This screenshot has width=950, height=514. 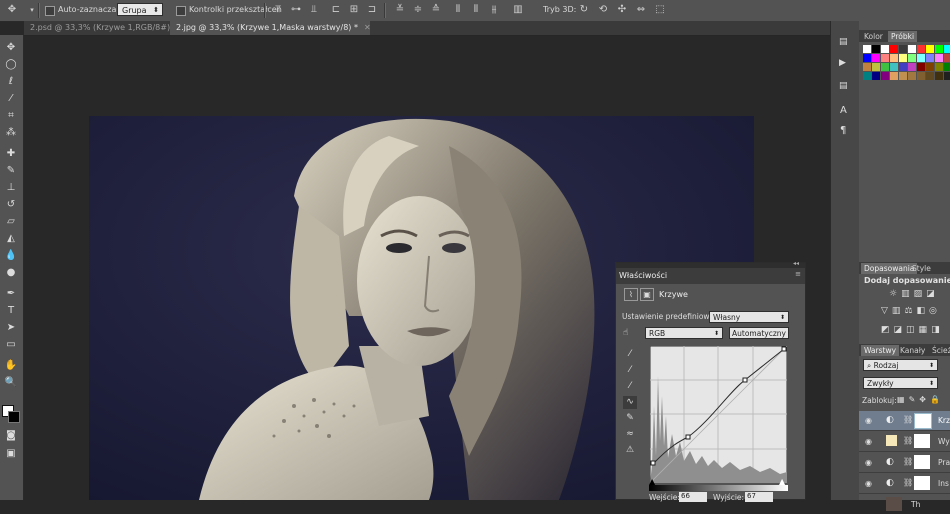 I want to click on channel-select: RGB ⬍, so click(x=684, y=333).